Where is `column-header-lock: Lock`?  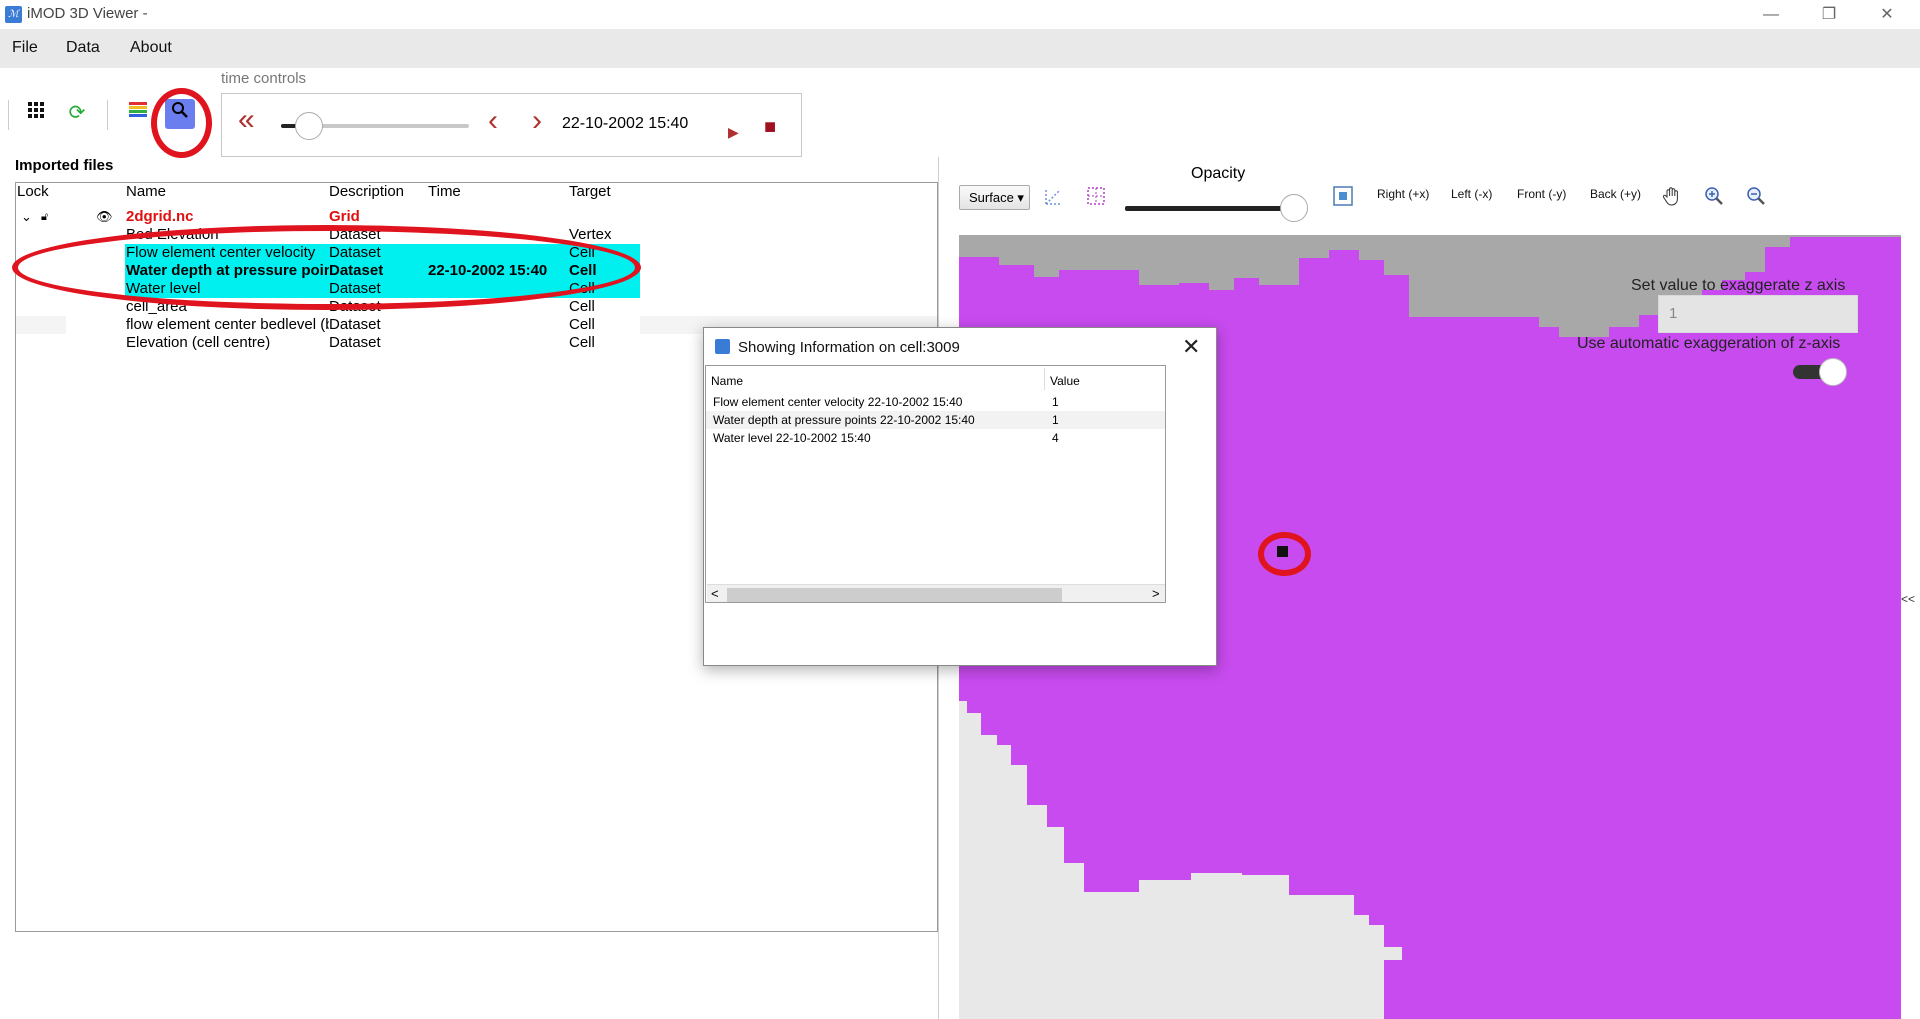 column-header-lock: Lock is located at coordinates (33, 191).